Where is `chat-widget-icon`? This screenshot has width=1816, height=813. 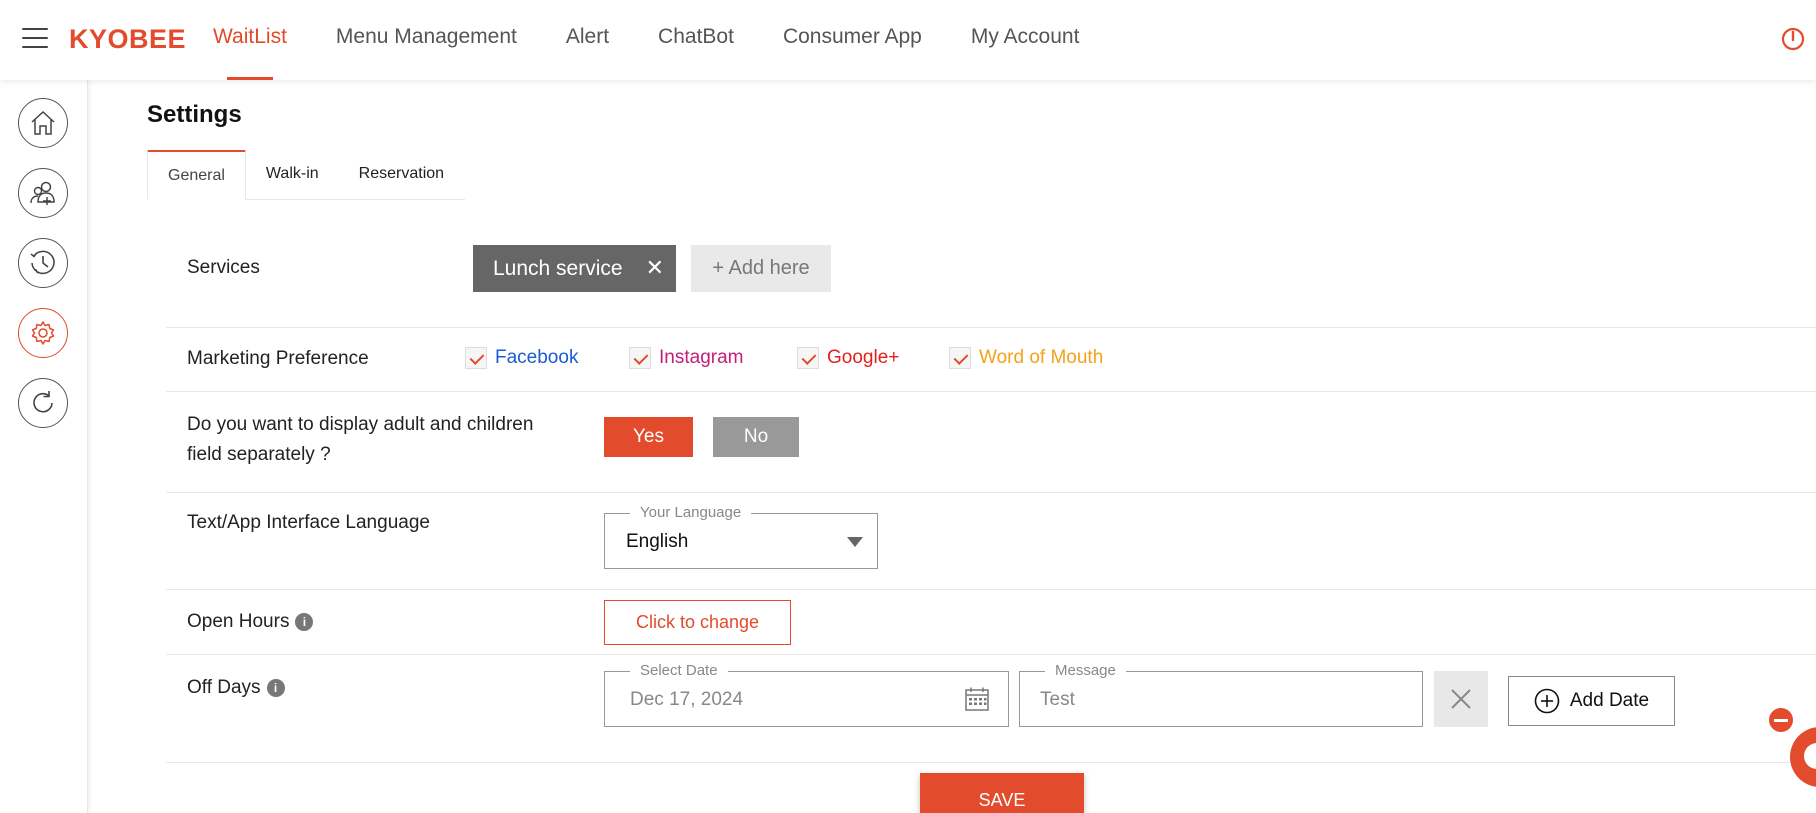
chat-widget-icon is located at coordinates (1803, 757).